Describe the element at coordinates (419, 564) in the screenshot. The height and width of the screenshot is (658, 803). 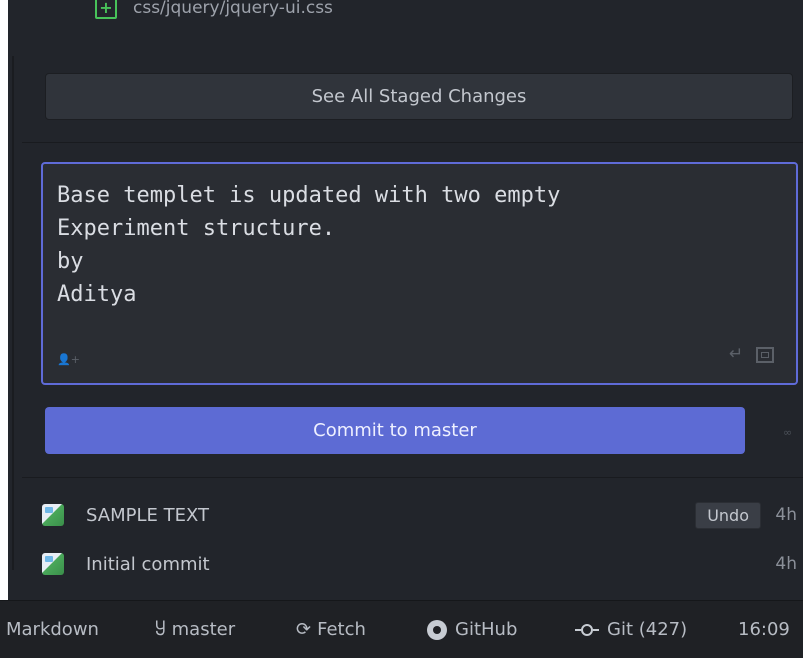
I see `recent-commit-item: Initial commit 4h` at that location.